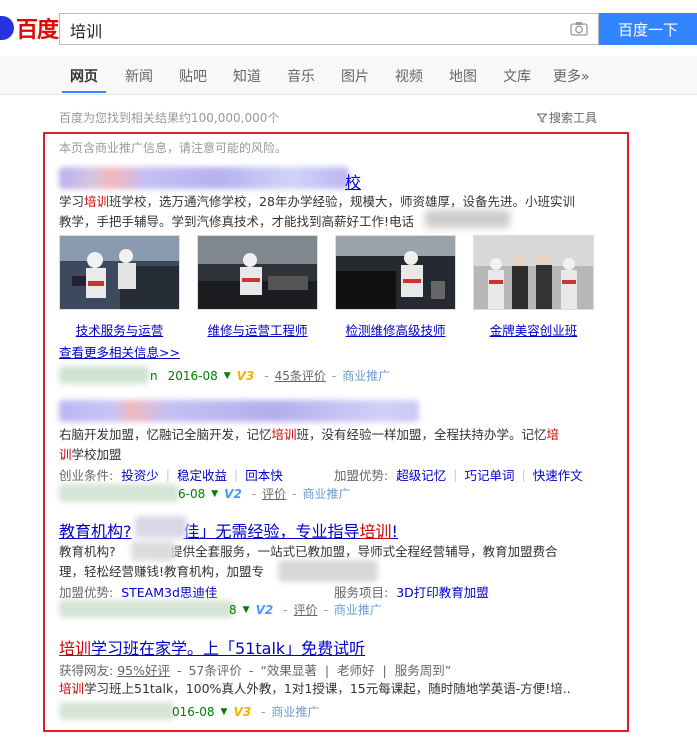  Describe the element at coordinates (143, 670) in the screenshot. I see `rating-link: 95%好评` at that location.